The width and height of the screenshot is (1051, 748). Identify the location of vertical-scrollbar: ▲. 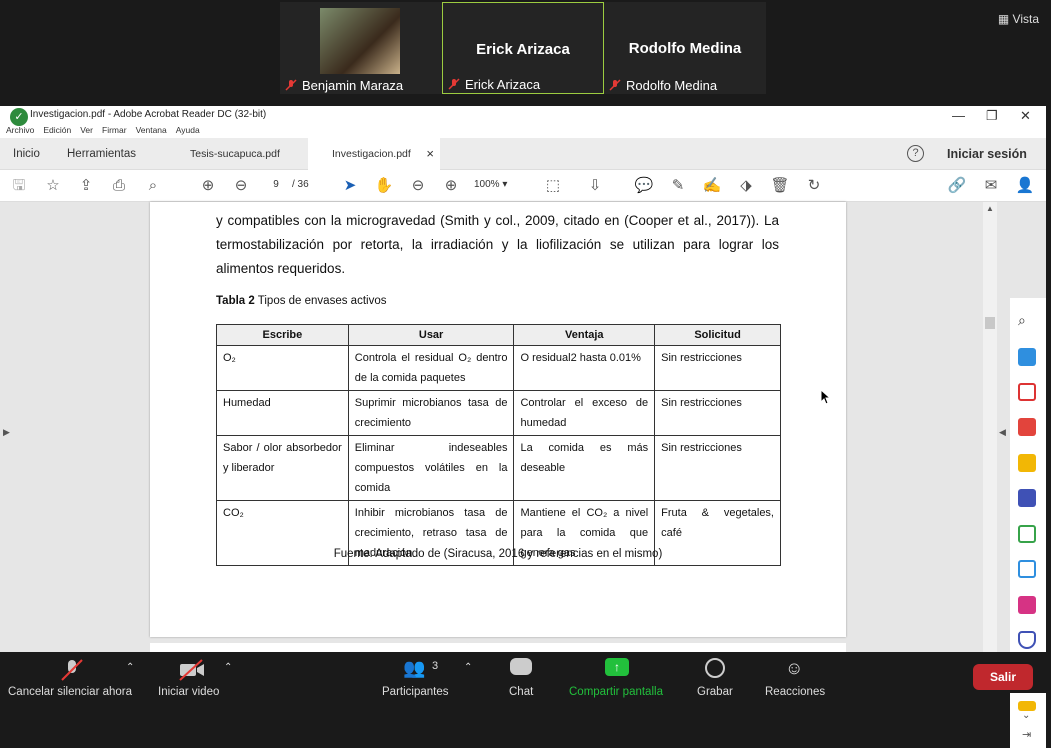
(990, 427).